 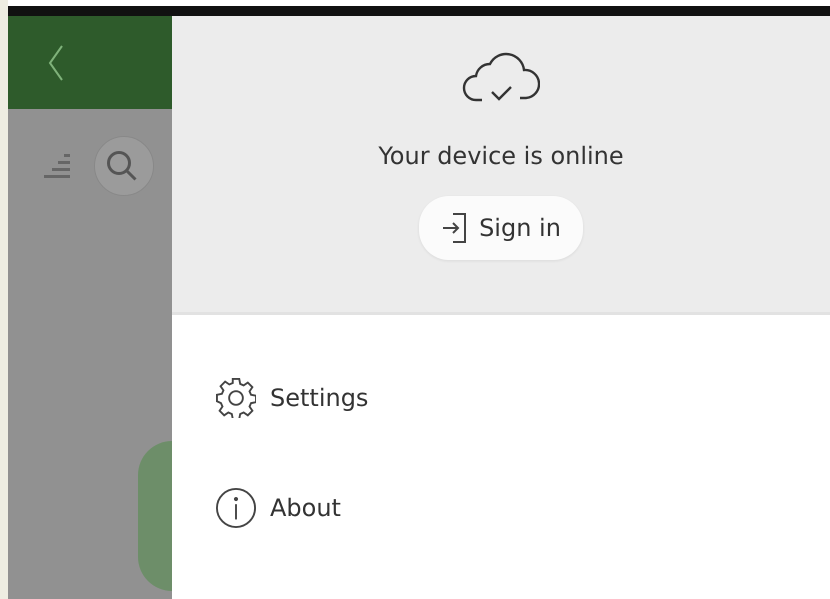 What do you see at coordinates (501, 508) in the screenshot?
I see `menu-item: About` at bounding box center [501, 508].